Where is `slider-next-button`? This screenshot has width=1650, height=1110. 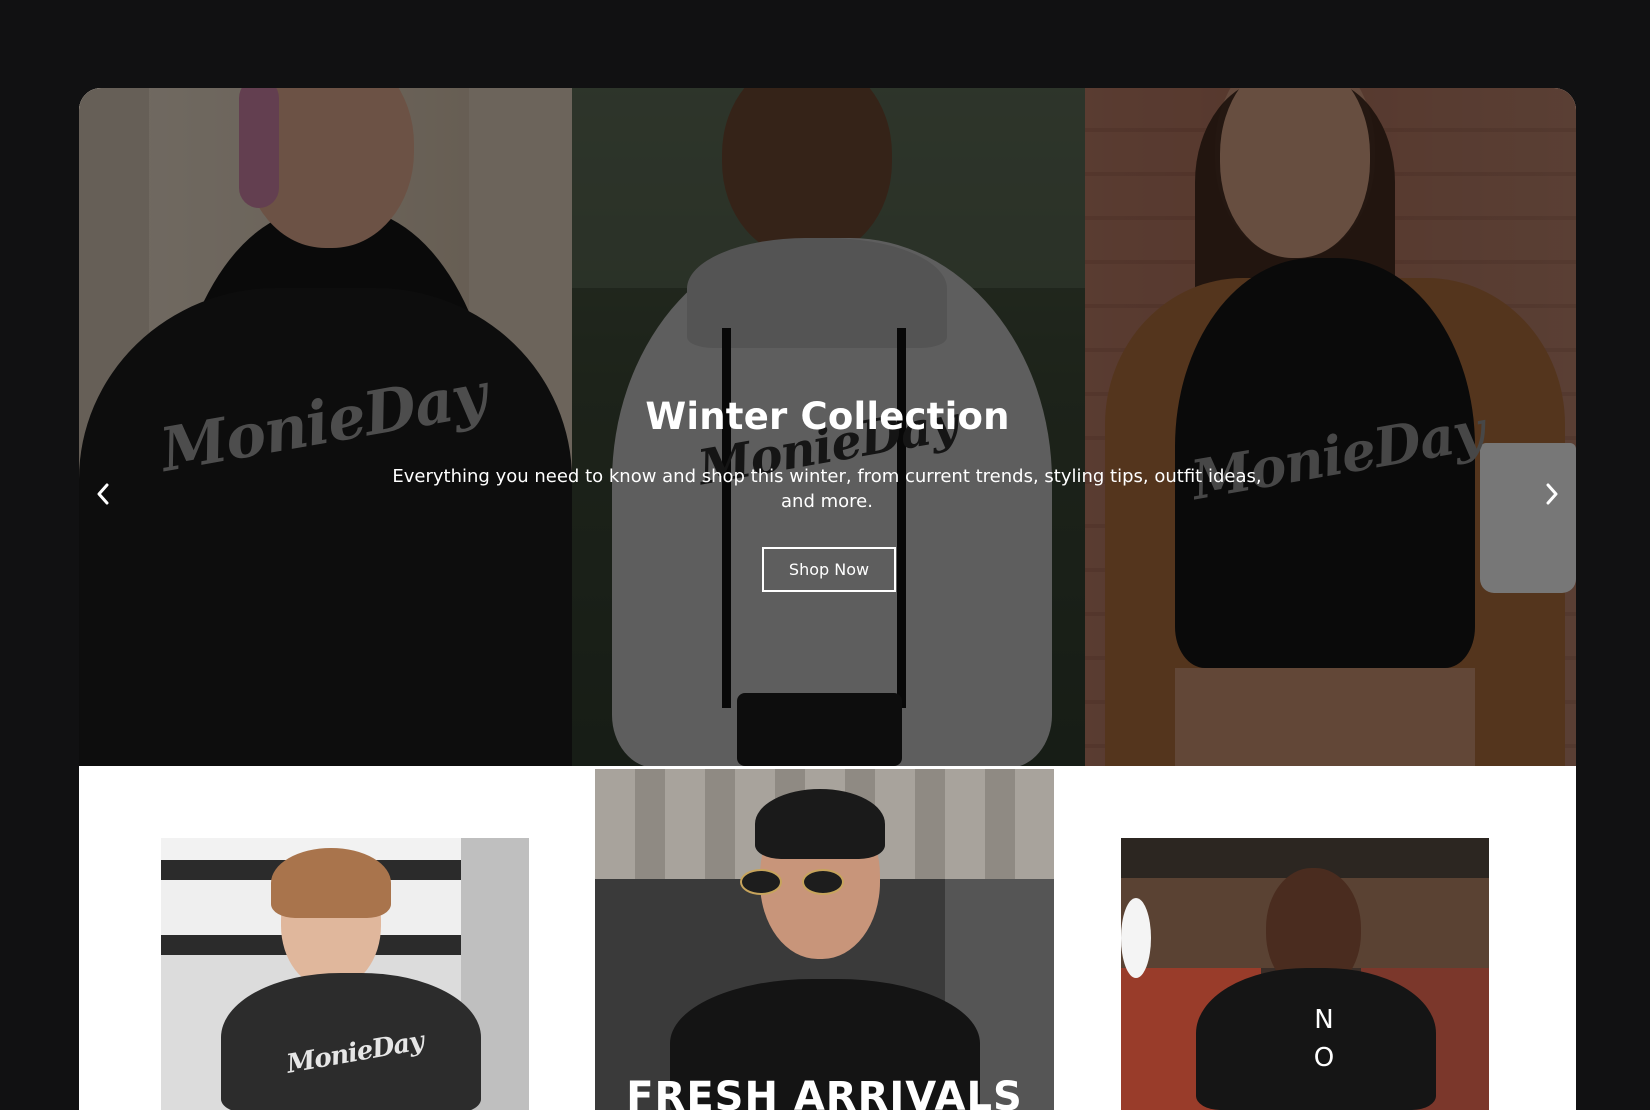 slider-next-button is located at coordinates (1552, 494).